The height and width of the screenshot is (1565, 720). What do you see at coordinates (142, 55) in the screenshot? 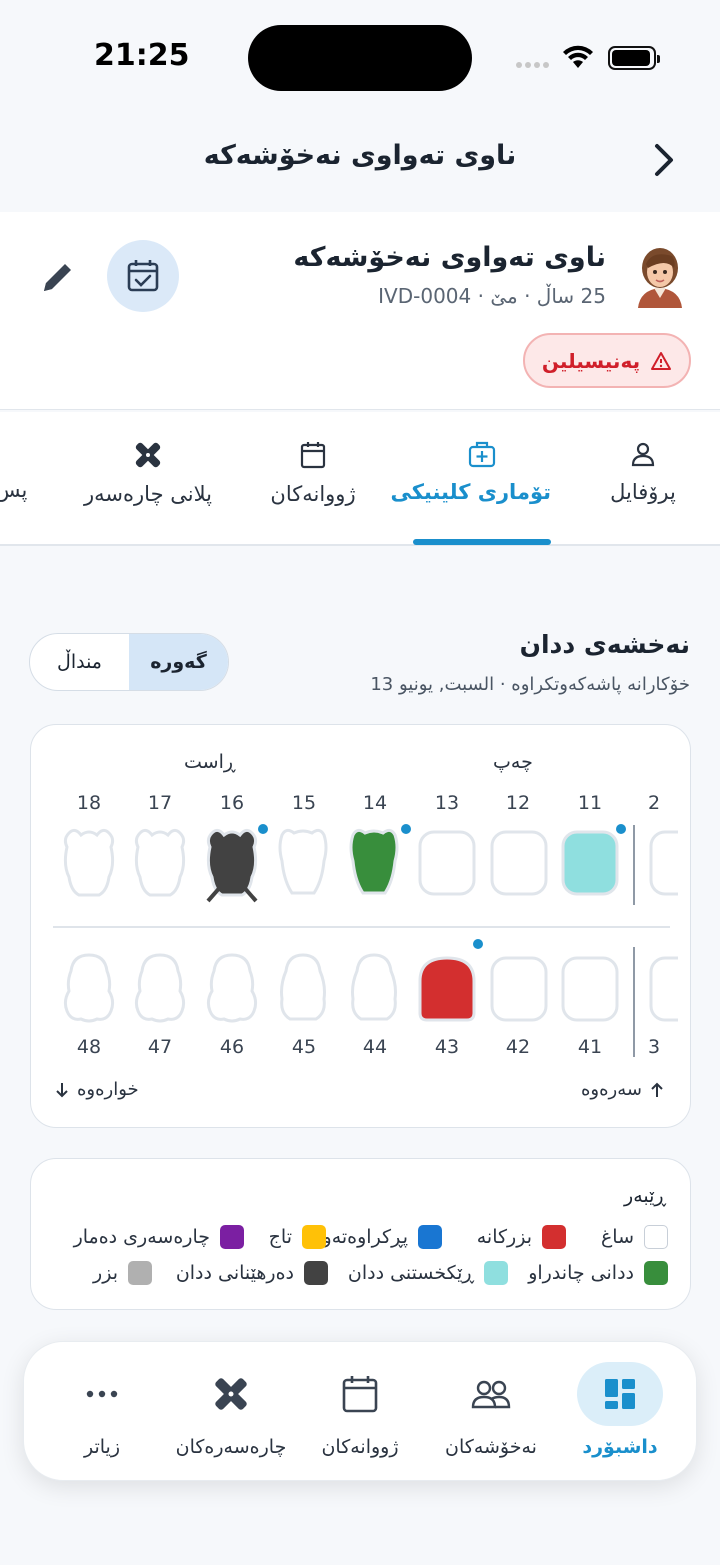
I see `status-time: 21:25` at bounding box center [142, 55].